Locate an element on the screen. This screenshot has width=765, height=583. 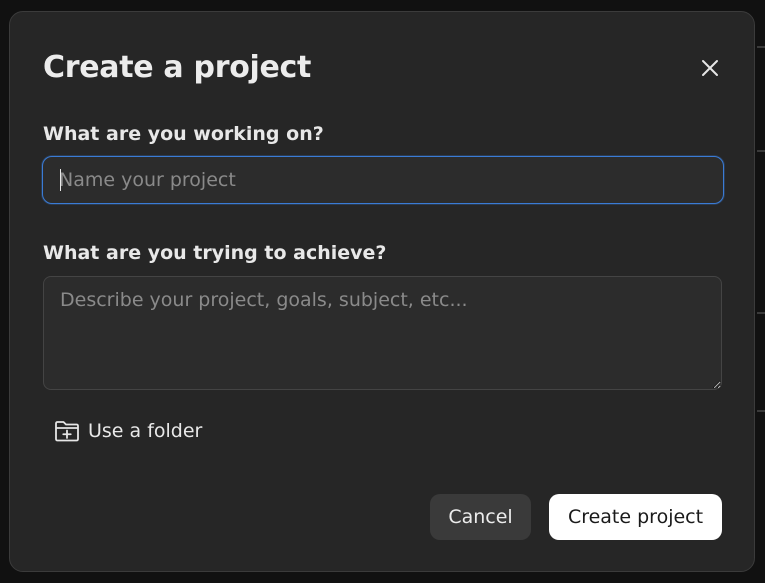
create-project-button: Create project is located at coordinates (635, 517).